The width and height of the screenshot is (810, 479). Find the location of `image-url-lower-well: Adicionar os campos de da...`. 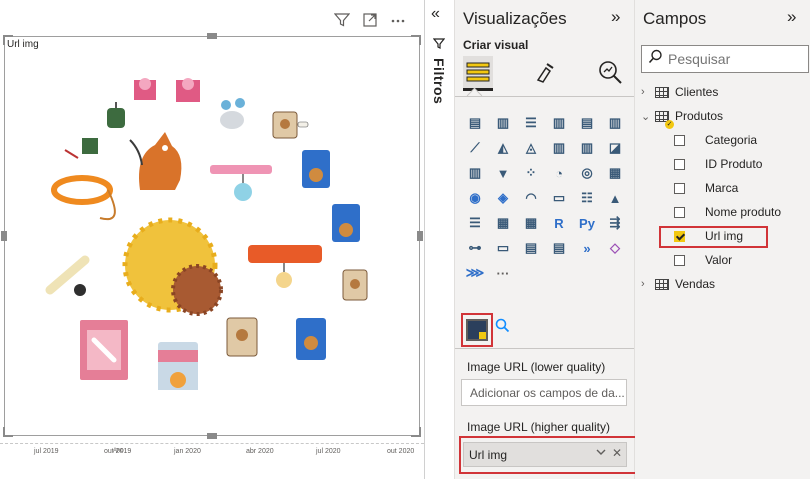

image-url-lower-well: Adicionar os campos de da... is located at coordinates (544, 392).